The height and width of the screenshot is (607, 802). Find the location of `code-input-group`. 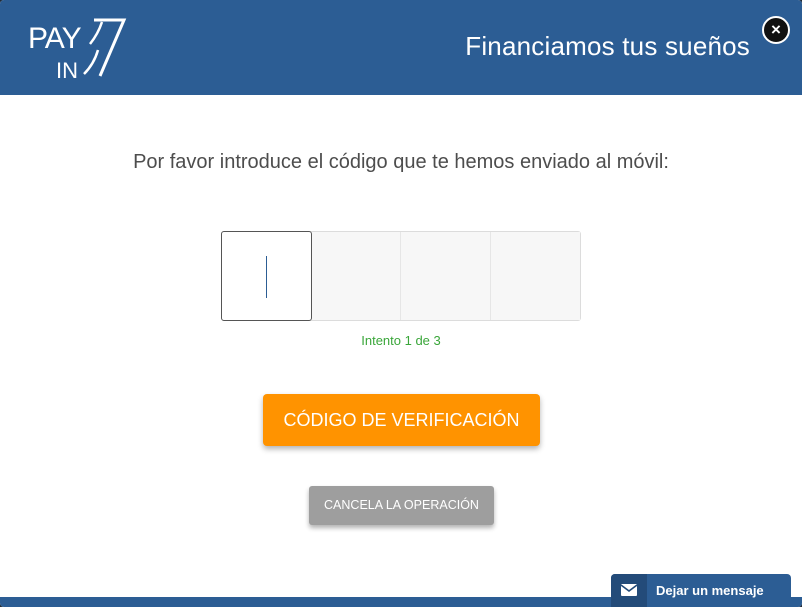

code-input-group is located at coordinates (401, 276).